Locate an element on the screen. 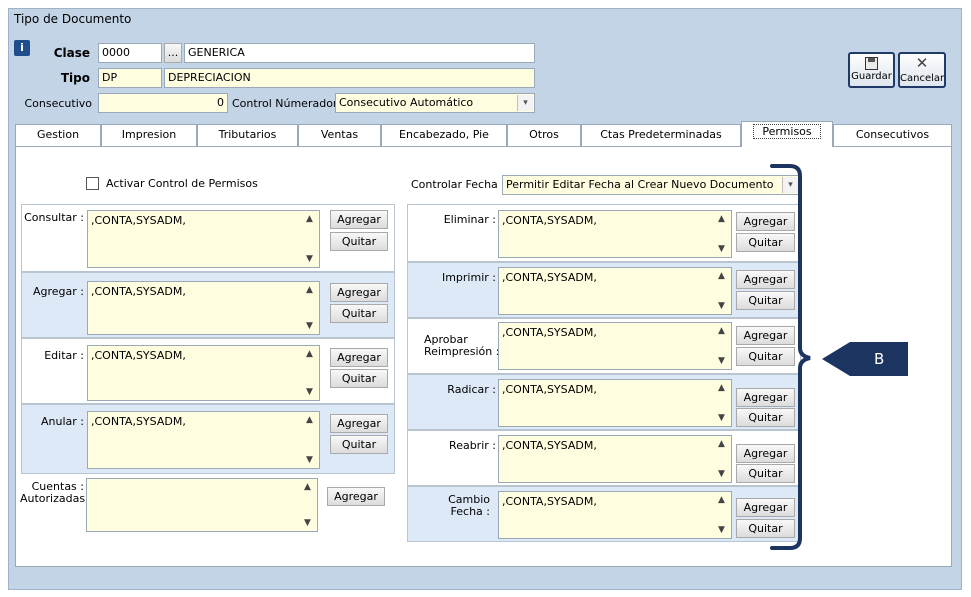 The width and height of the screenshot is (971, 597). editar-group: Editar : ,CONTA,SYSADM, ▲ ▼ Agregar Quitar is located at coordinates (208, 371).